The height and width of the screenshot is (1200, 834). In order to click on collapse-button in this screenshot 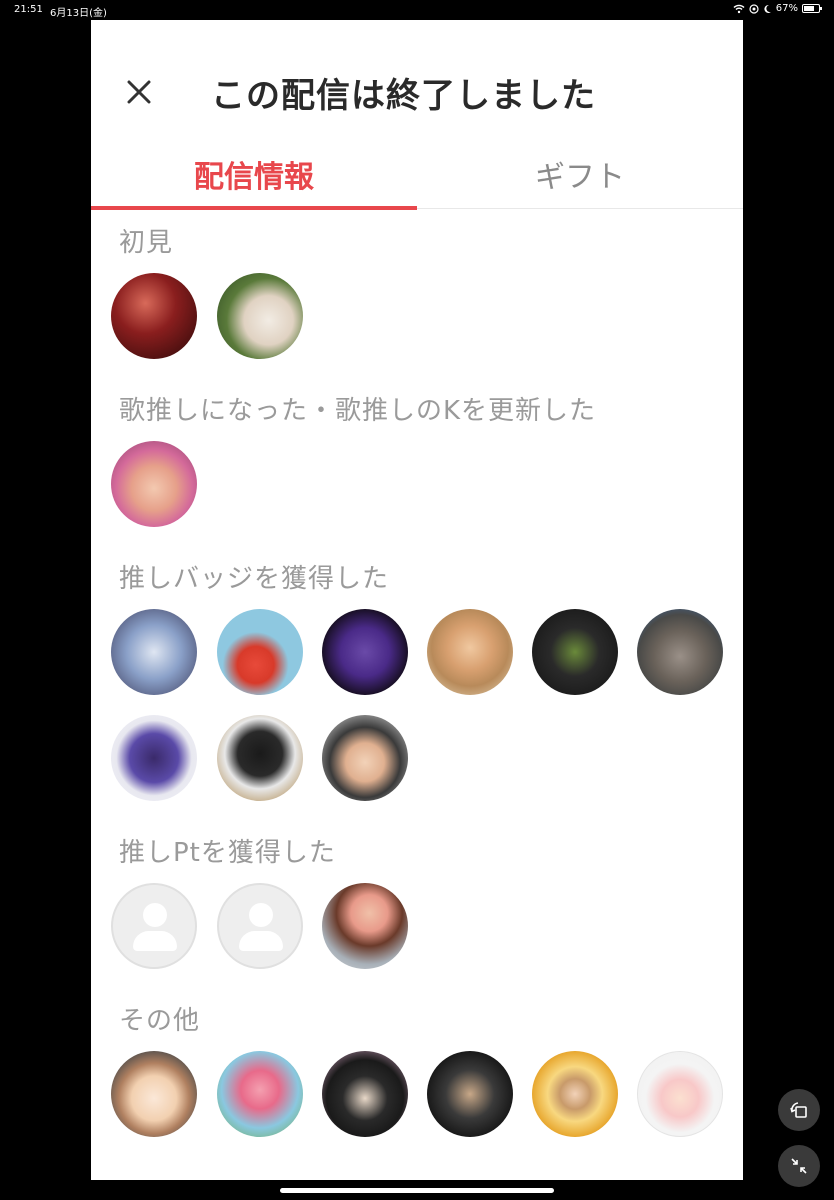, I will do `click(799, 1166)`.